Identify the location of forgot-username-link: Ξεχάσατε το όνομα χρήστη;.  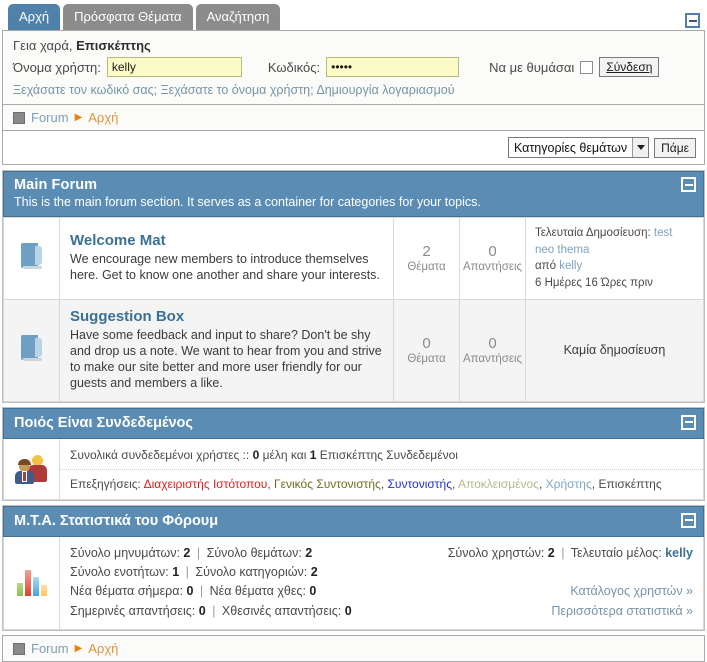
(237, 90).